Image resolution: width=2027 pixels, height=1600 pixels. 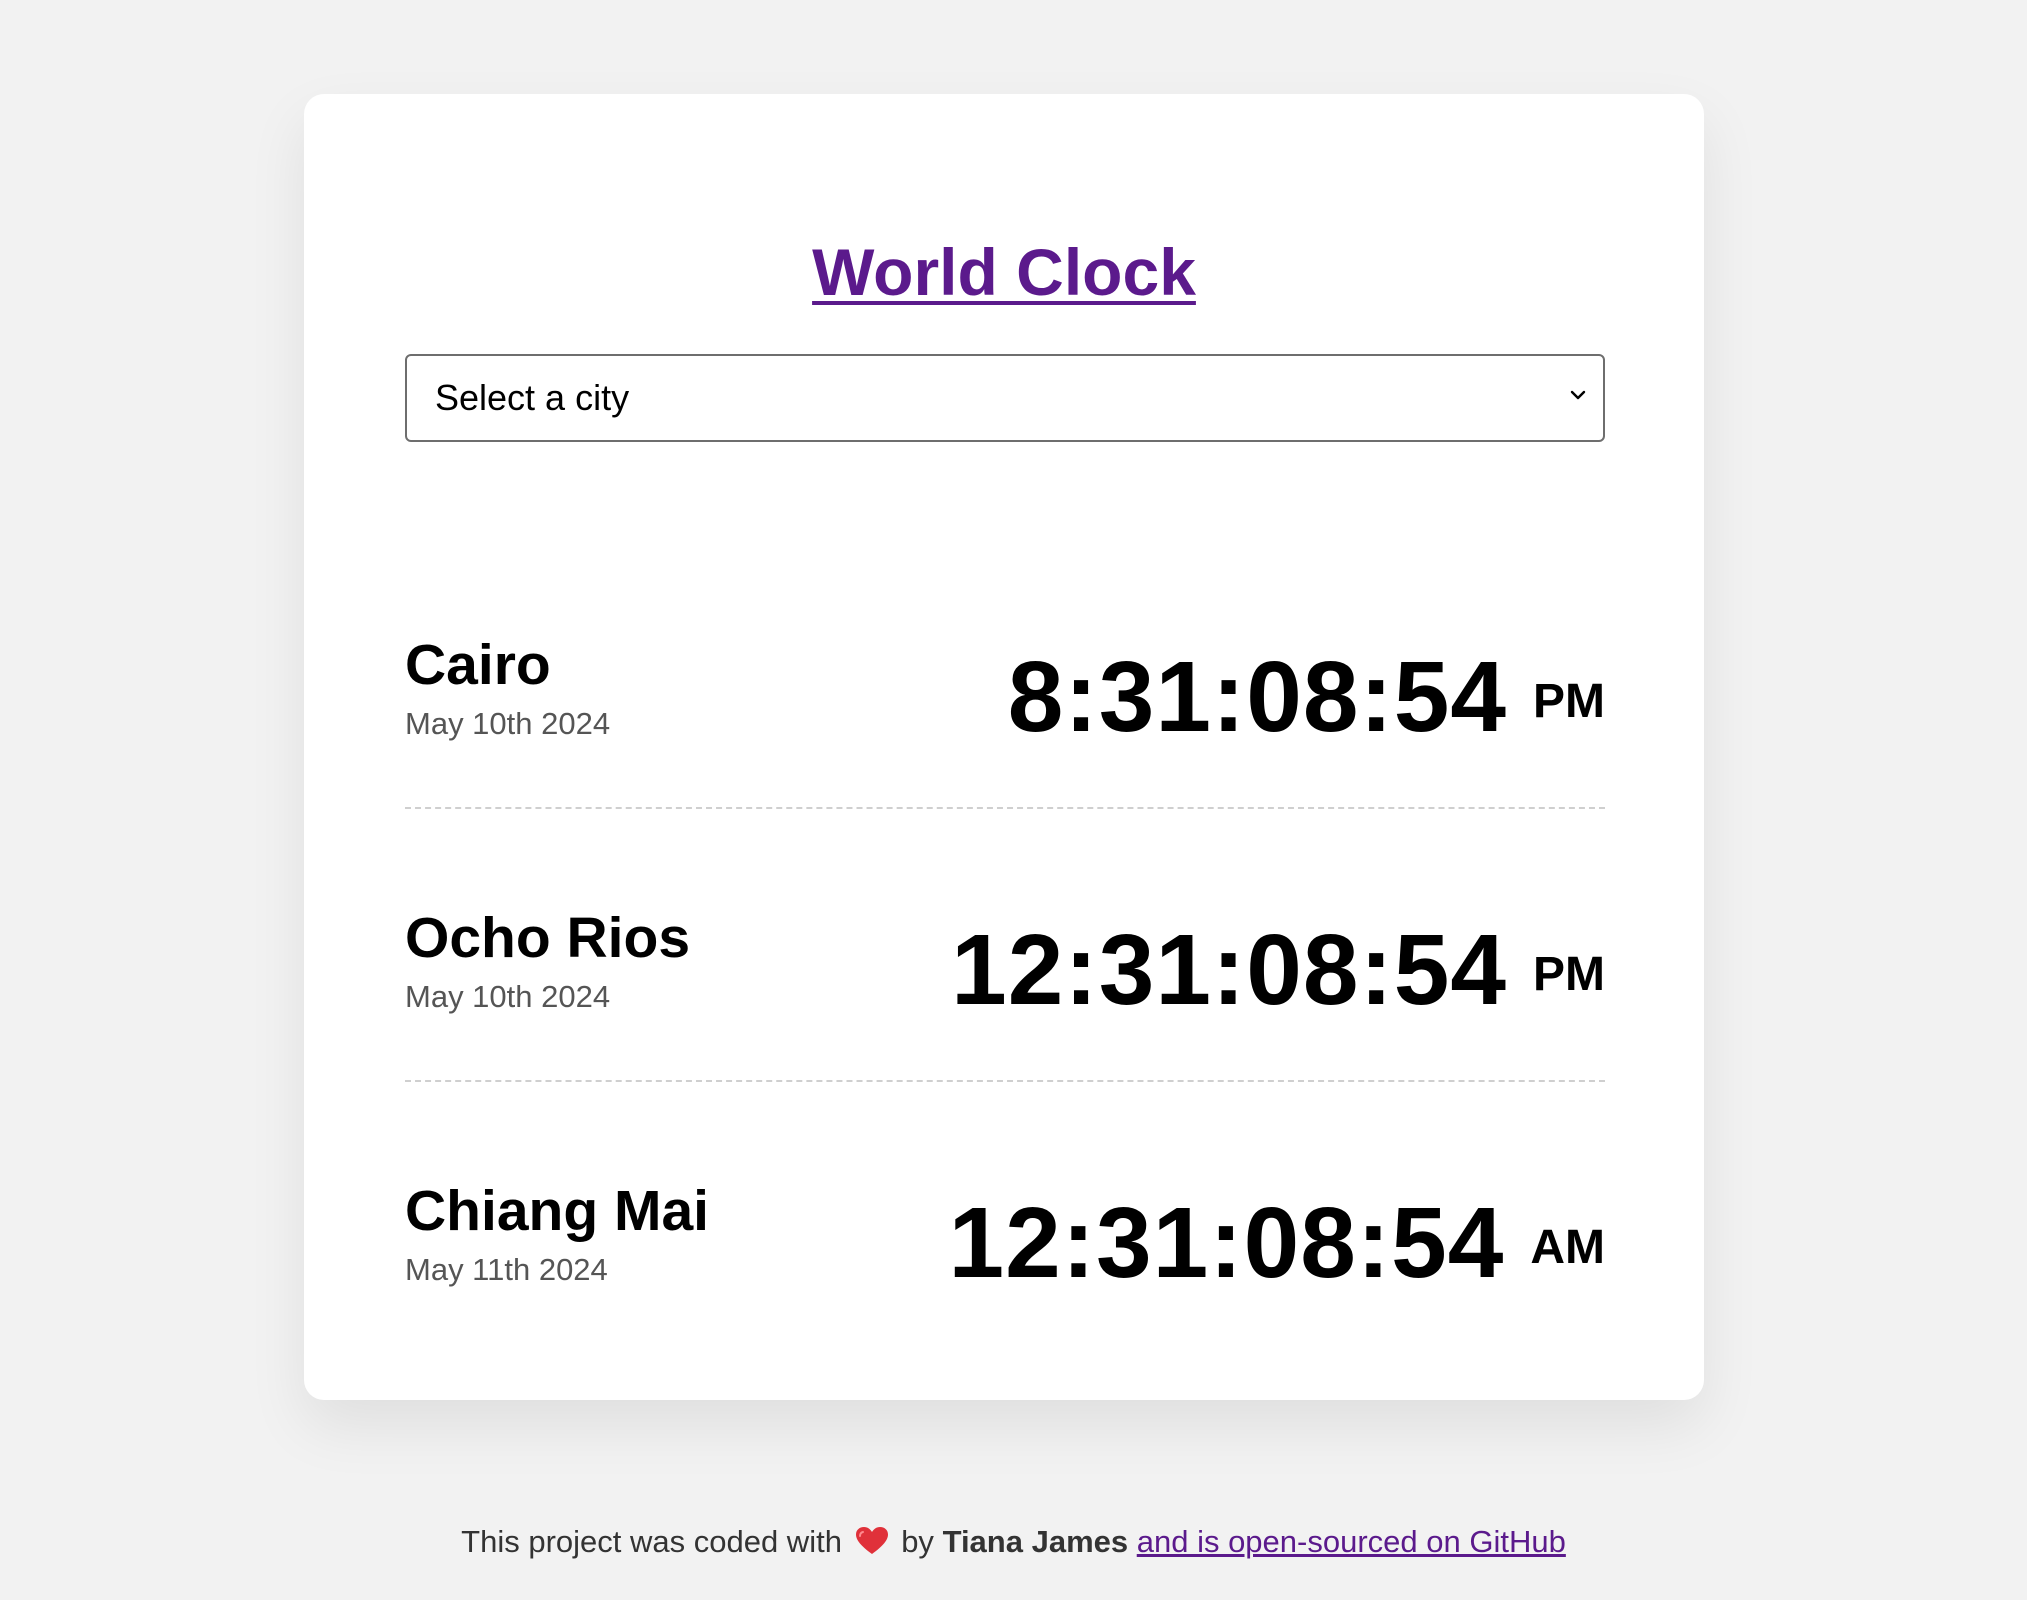 I want to click on heart-icon, so click(x=871, y=1540).